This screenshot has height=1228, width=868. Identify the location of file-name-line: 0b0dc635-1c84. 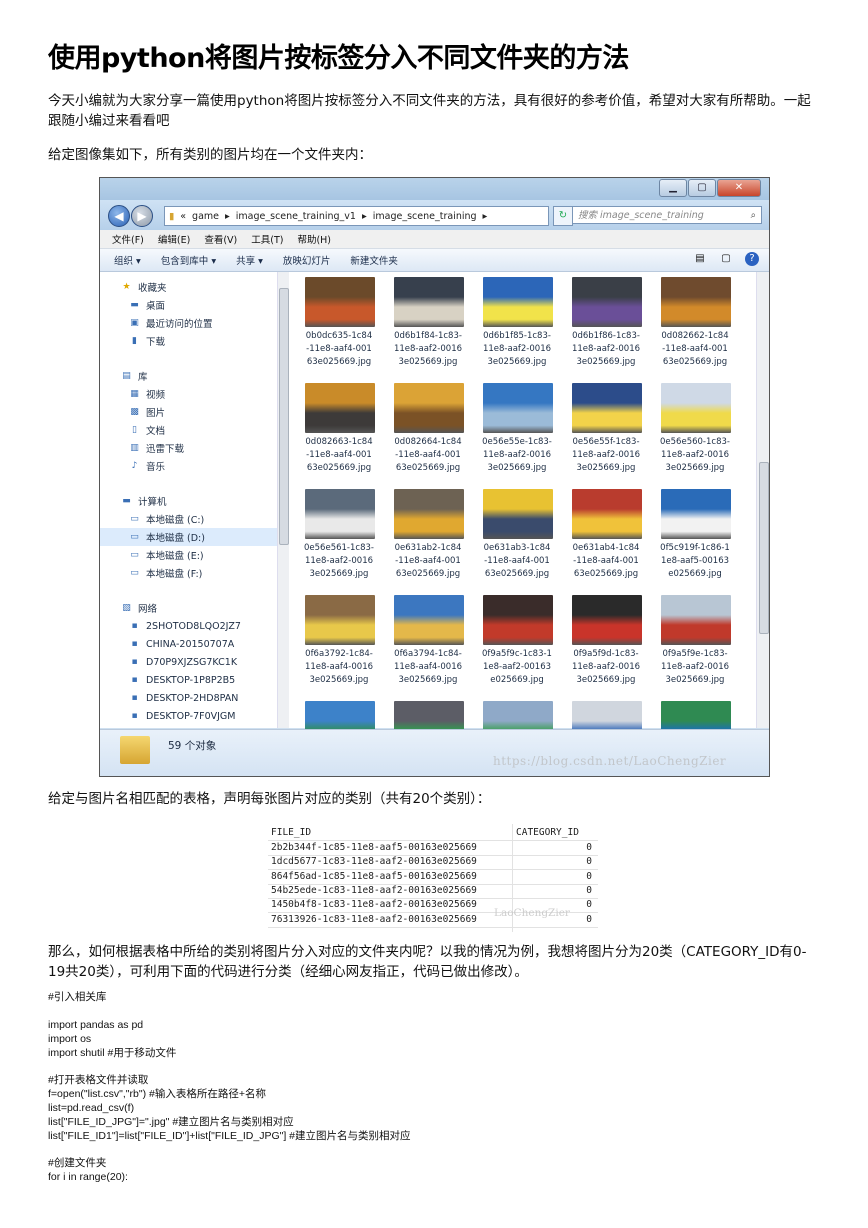
(339, 336).